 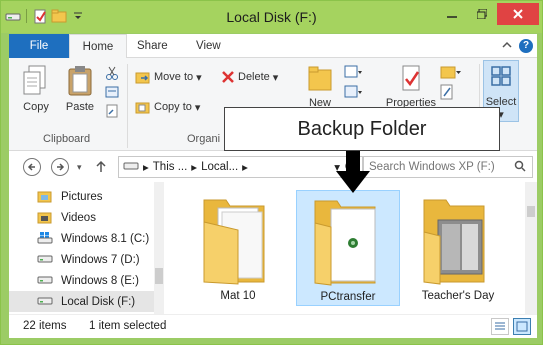 I want to click on delete-label: Delete, so click(x=254, y=77).